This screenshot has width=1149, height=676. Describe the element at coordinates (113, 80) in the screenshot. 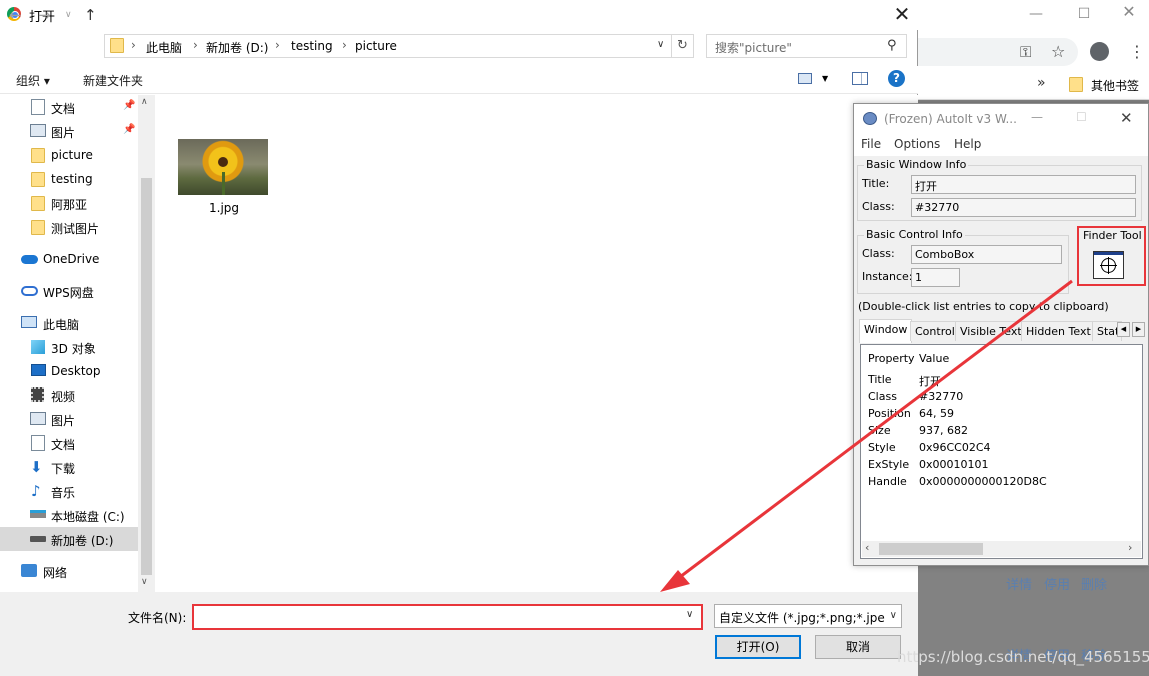

I see `new-folder-button: 新建文件夹` at that location.